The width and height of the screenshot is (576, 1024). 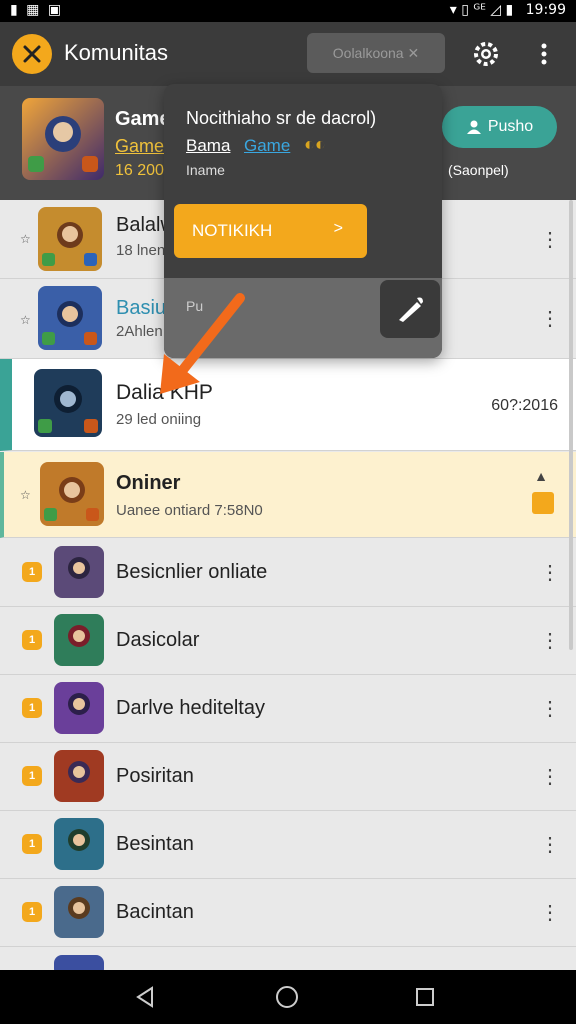 I want to click on status-time: 19:99, so click(x=545, y=10).